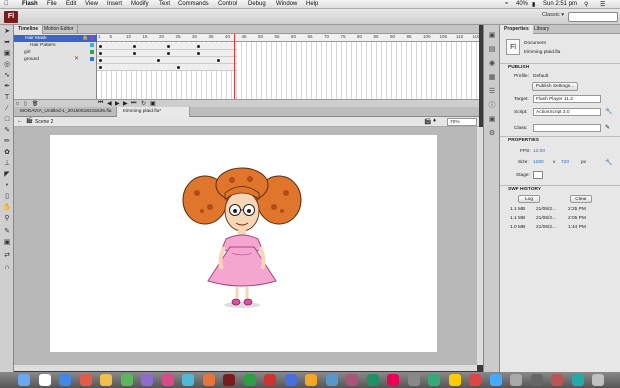 The image size is (620, 388). Describe the element at coordinates (7, 175) in the screenshot. I see `paint-bucket-icon: ◤` at that location.